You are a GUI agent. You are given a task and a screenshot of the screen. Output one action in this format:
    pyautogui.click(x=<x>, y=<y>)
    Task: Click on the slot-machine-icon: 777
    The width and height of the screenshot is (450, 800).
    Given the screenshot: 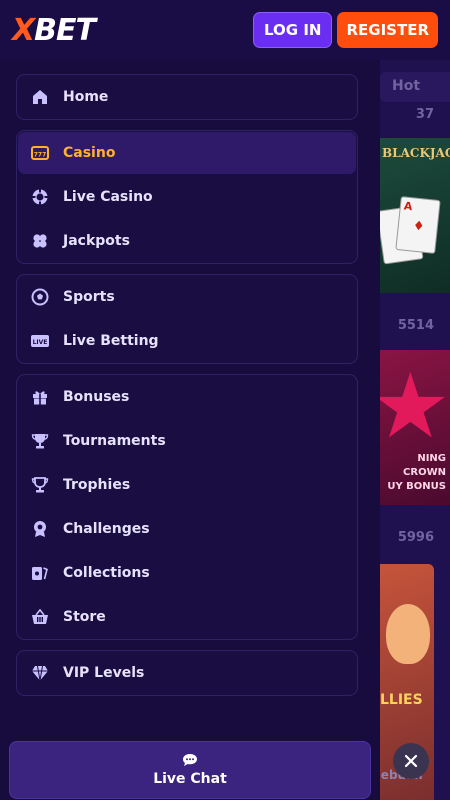 What is the action you would take?
    pyautogui.click(x=40, y=153)
    